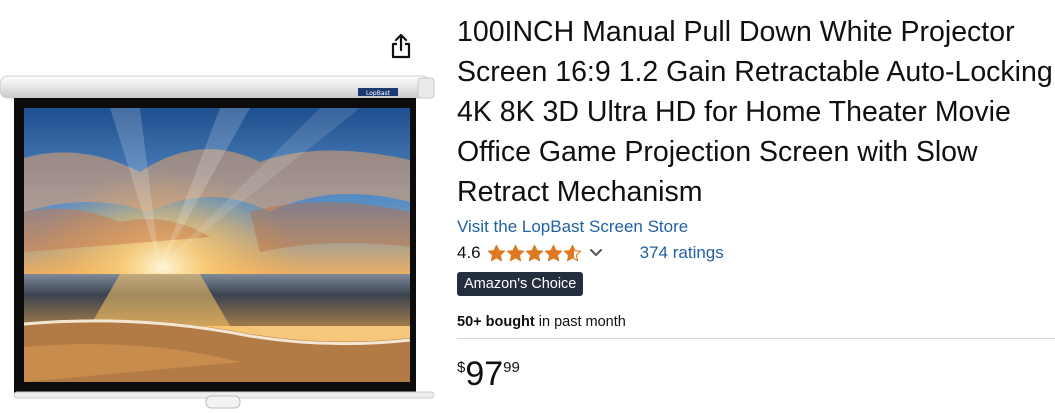 The height and width of the screenshot is (413, 1055). What do you see at coordinates (496, 322) in the screenshot?
I see `bought-count: 50+ bought` at bounding box center [496, 322].